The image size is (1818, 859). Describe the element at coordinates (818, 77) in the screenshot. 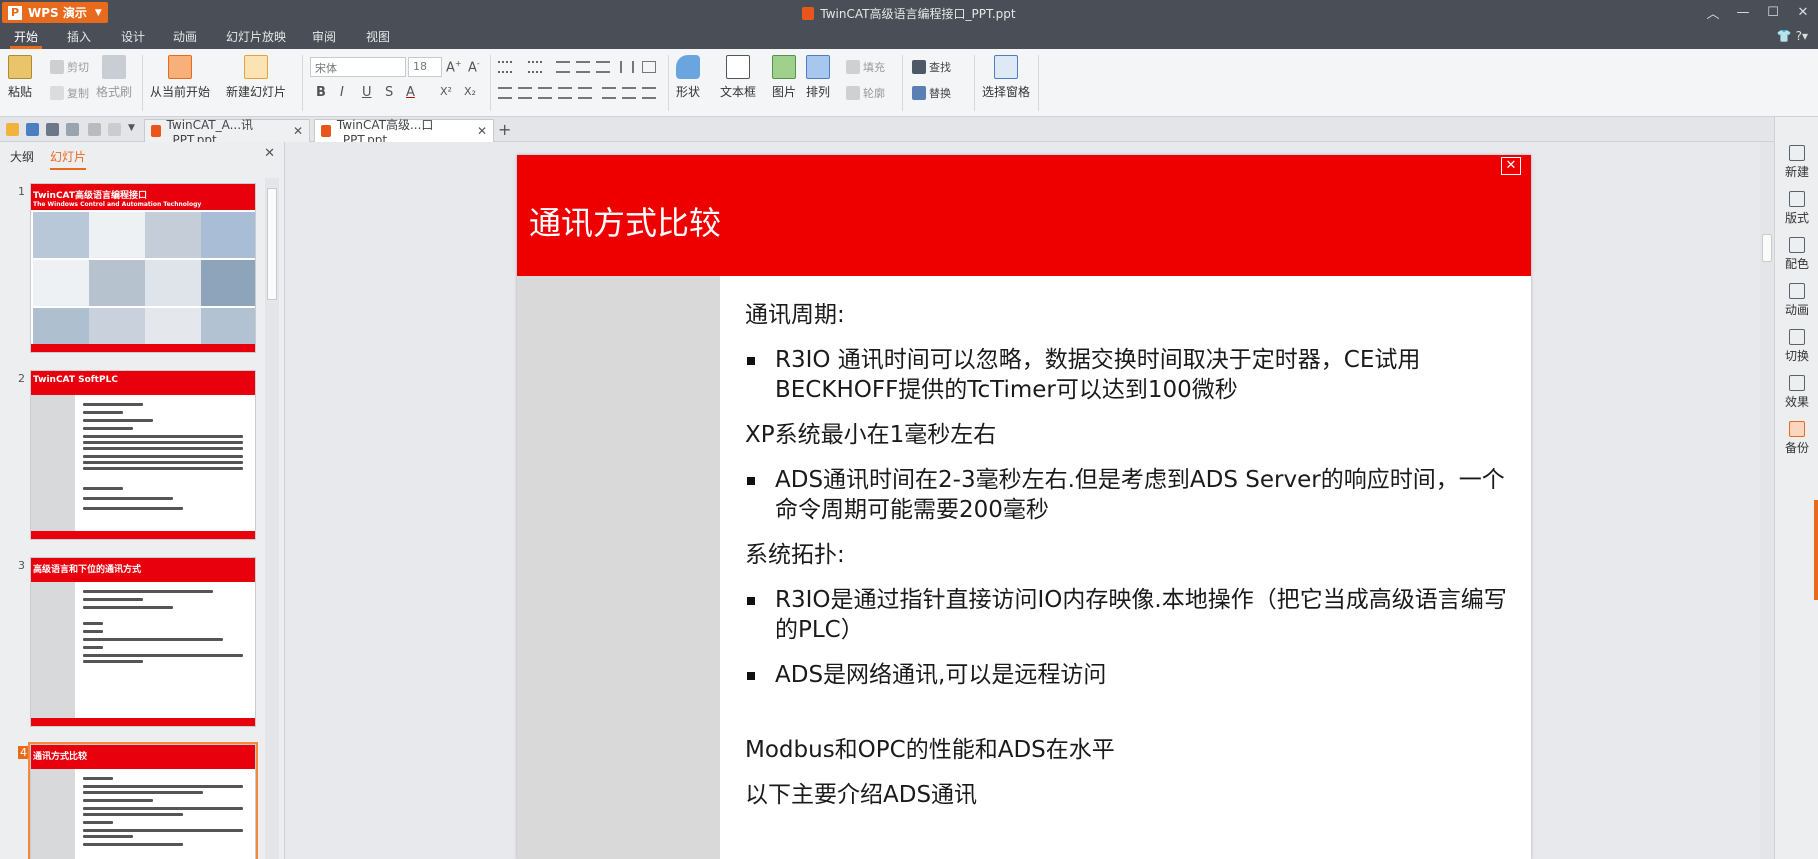

I see `arrange-button: 排列` at that location.